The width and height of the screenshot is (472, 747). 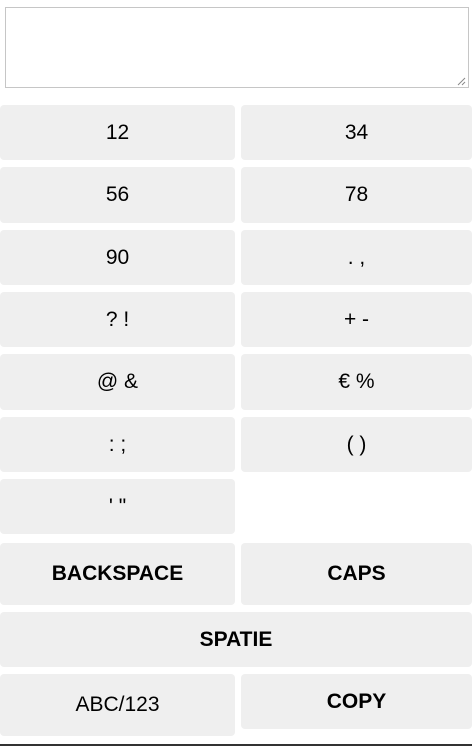 What do you see at coordinates (117, 382) in the screenshot?
I see `key-at-amp: @ &` at bounding box center [117, 382].